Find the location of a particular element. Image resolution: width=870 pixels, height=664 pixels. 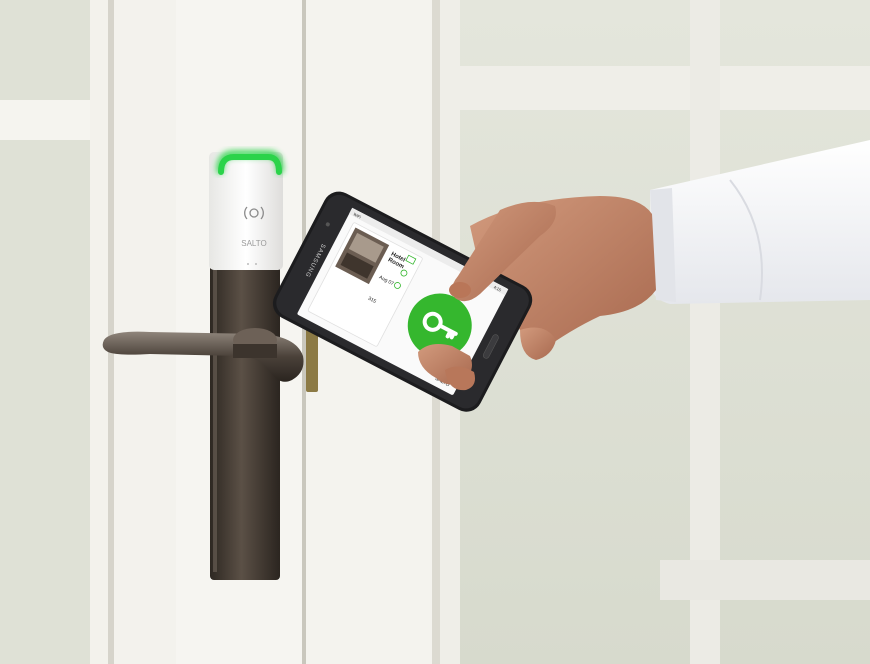

left-frame-shadow is located at coordinates (111, 332).